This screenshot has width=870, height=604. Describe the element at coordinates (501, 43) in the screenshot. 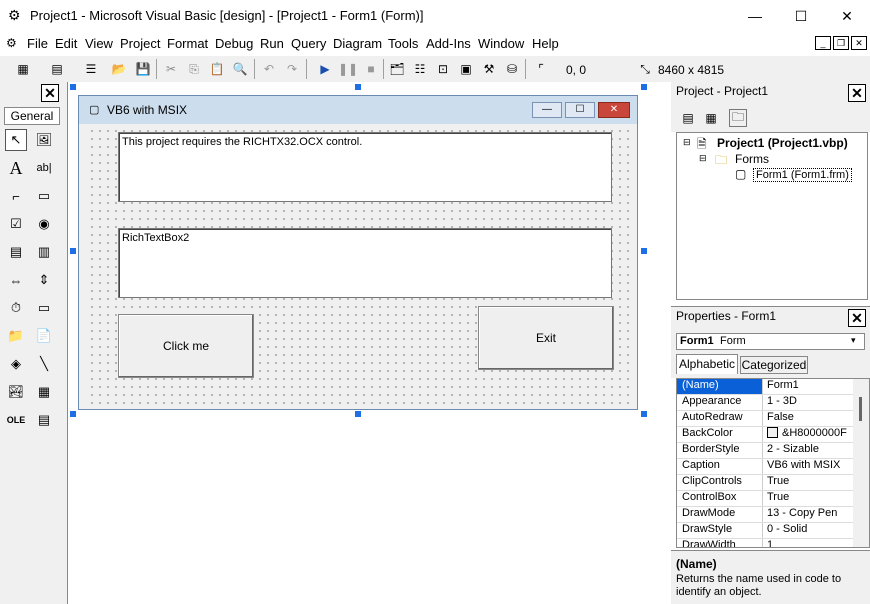

I see `menu-window: Window` at that location.